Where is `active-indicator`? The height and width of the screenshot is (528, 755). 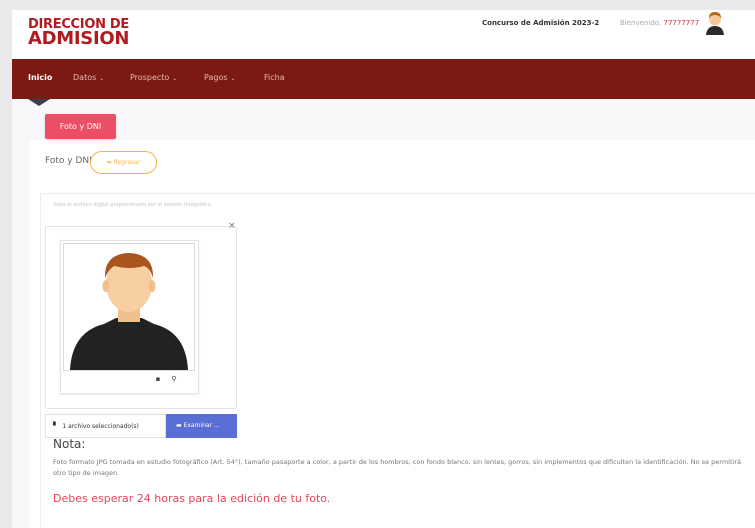 active-indicator is located at coordinates (39, 102).